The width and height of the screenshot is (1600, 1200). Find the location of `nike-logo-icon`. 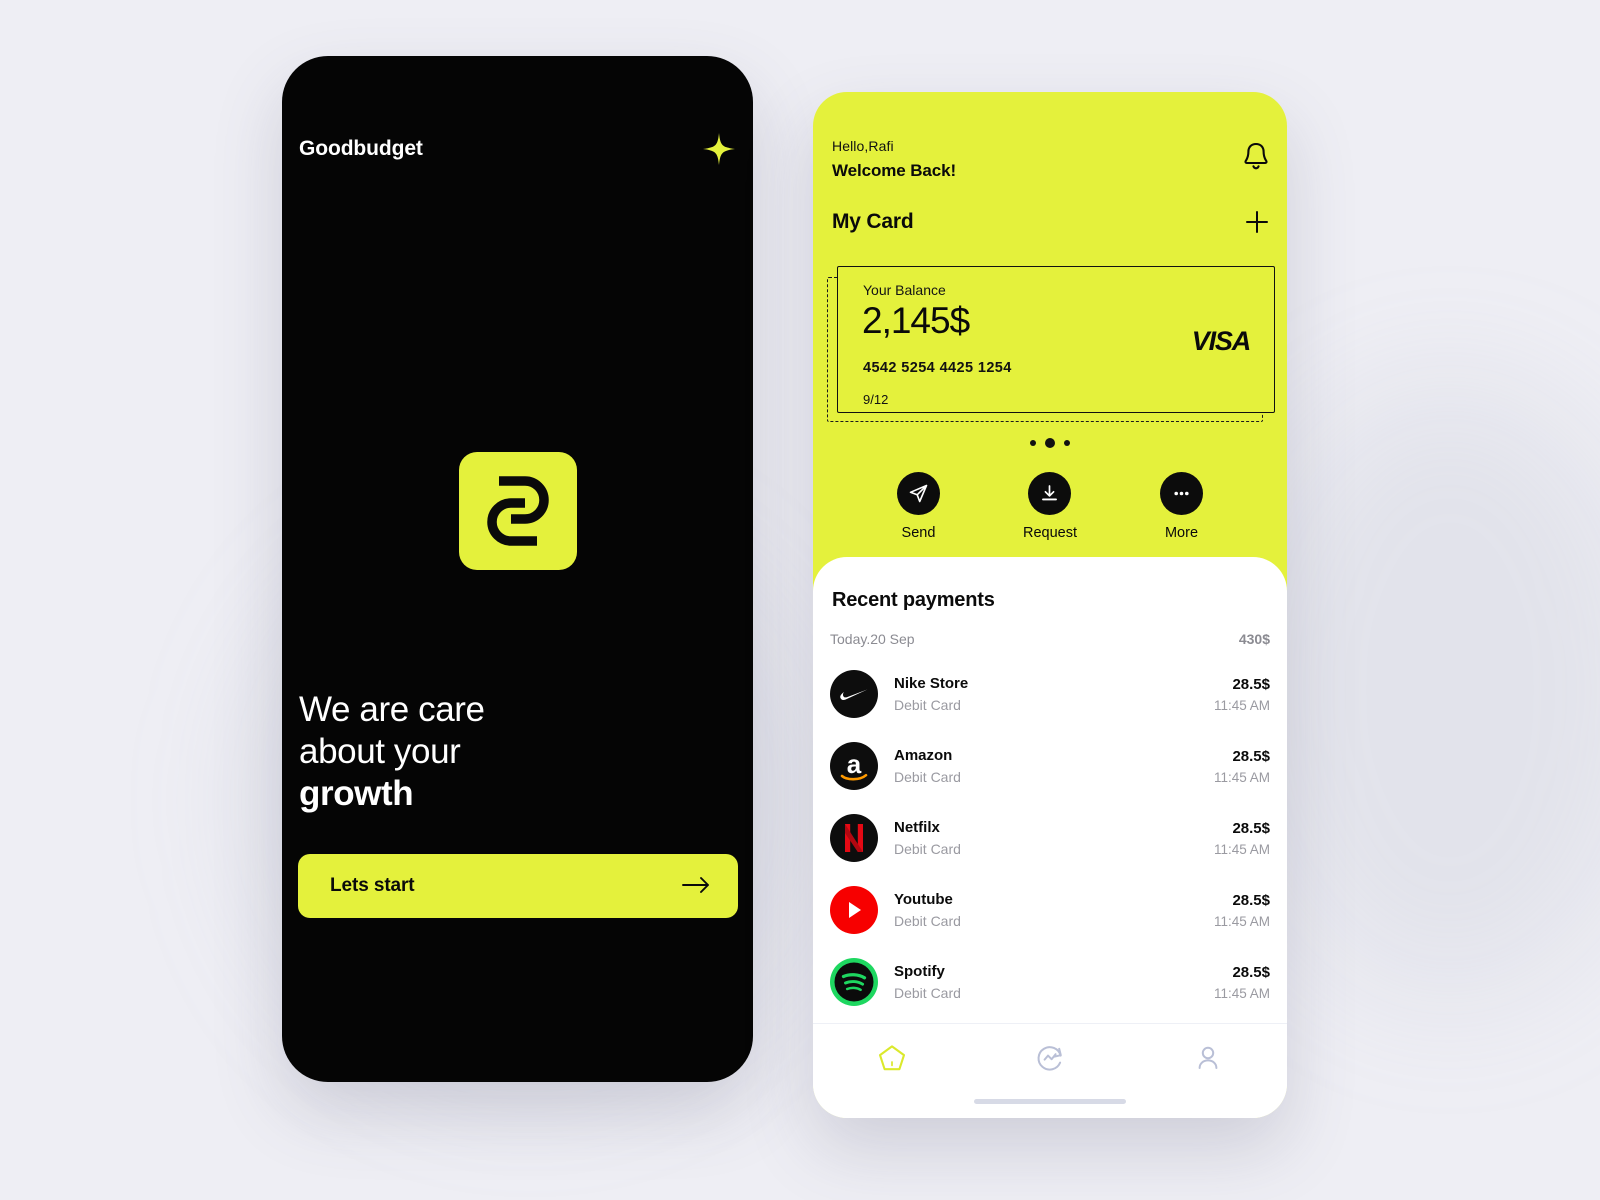

nike-logo-icon is located at coordinates (854, 694).